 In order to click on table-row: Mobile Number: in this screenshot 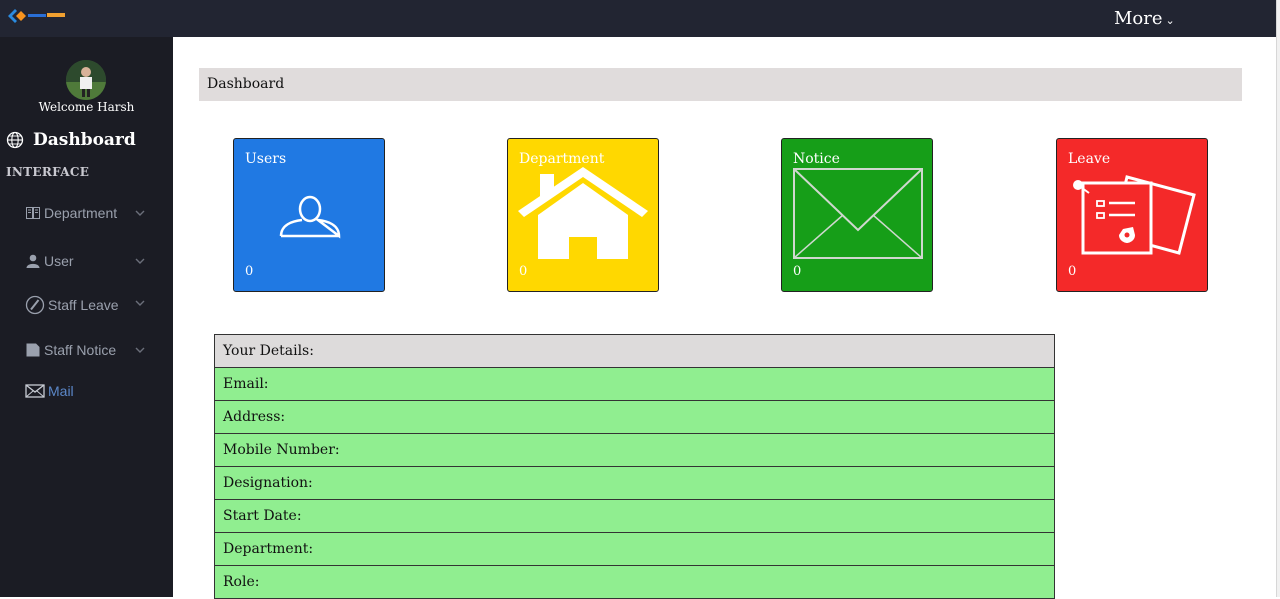, I will do `click(634, 450)`.